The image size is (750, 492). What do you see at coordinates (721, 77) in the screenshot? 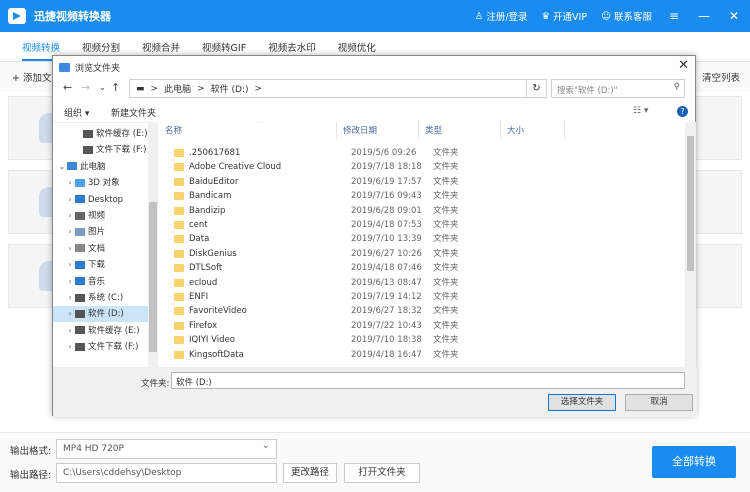
I see `clear-list-button: 清空列表` at bounding box center [721, 77].